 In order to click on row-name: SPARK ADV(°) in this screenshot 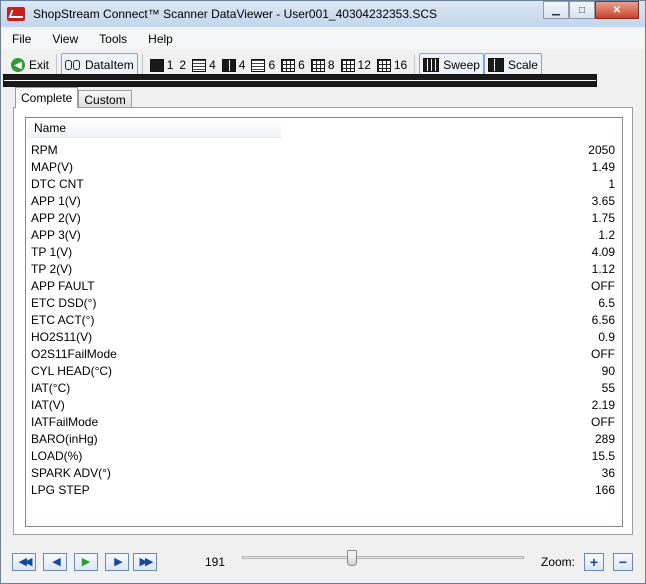, I will do `click(71, 472)`.